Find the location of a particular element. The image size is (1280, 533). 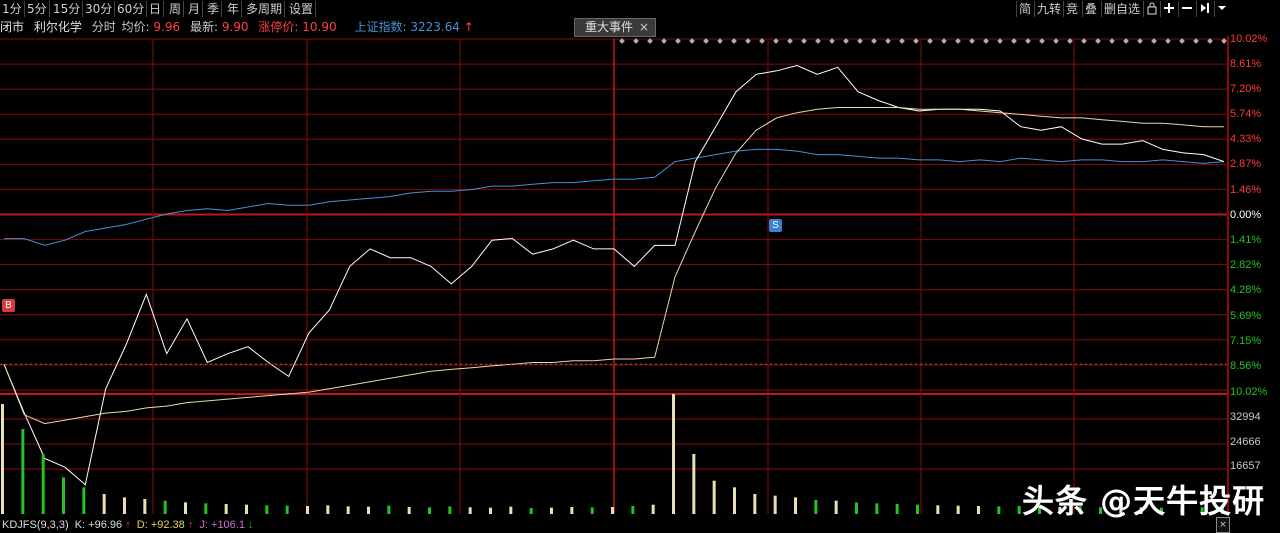

volume-axis-label: 24666 is located at coordinates (1245, 442).